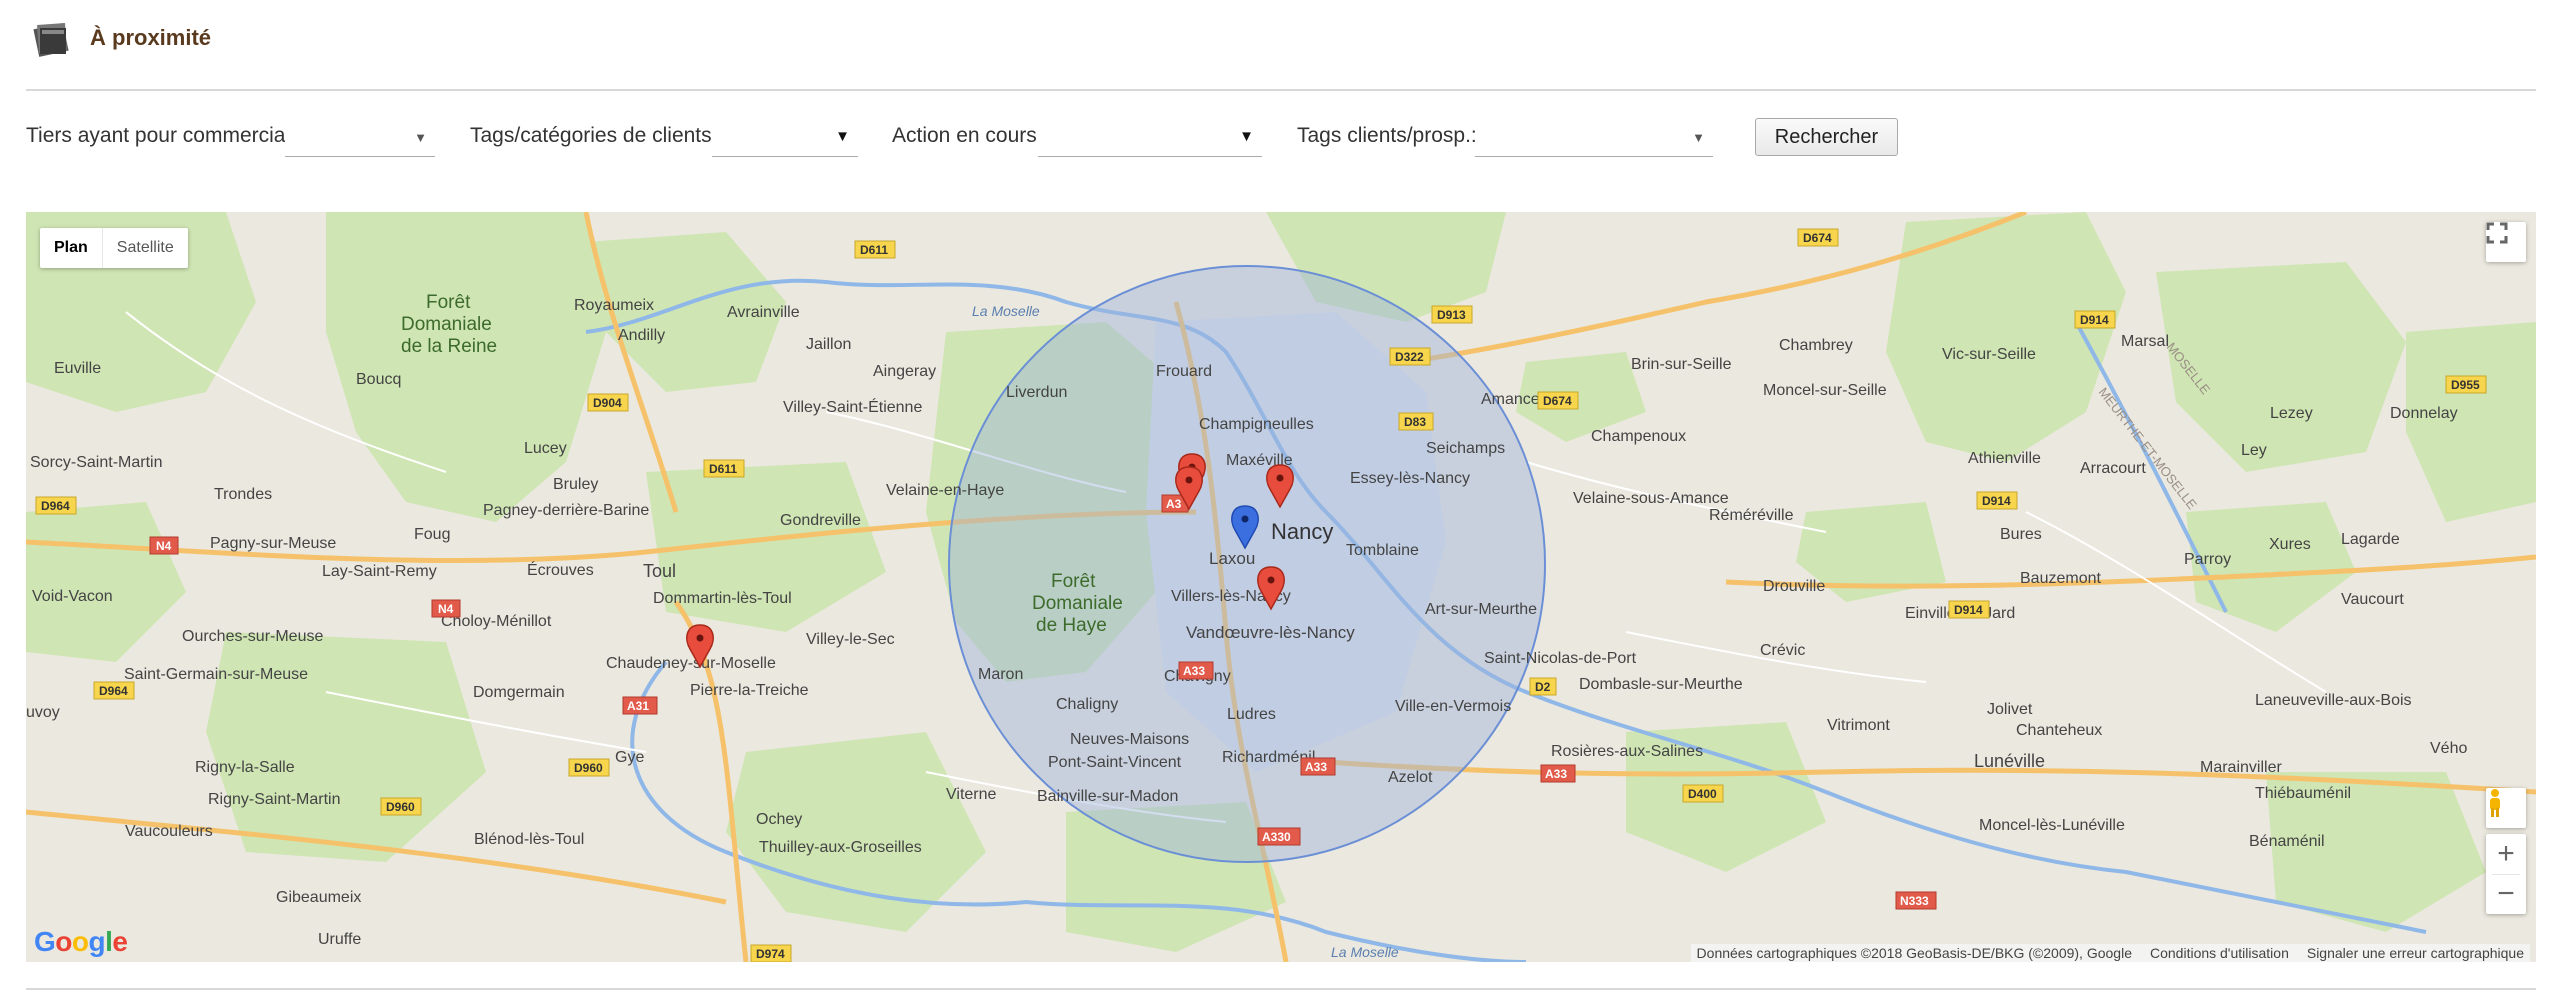 Image resolution: width=2560 pixels, height=1001 pixels. I want to click on place-label: Azelot, so click(1410, 777).